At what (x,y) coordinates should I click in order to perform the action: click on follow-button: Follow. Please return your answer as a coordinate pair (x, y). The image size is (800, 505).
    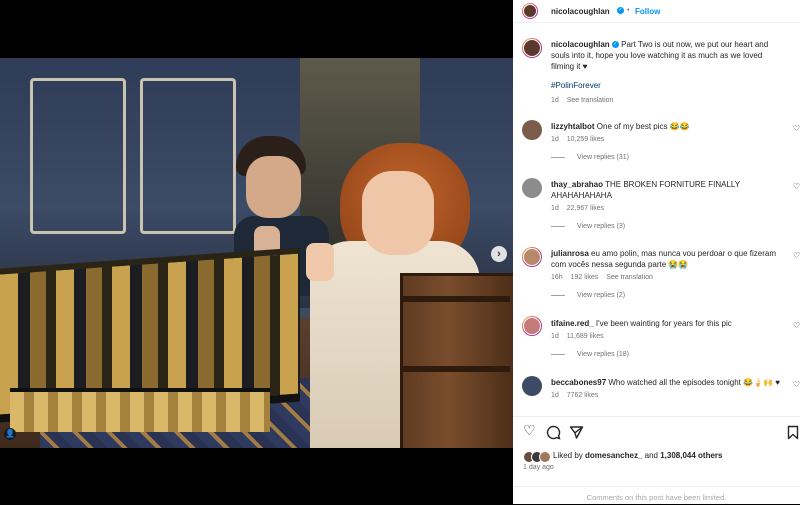
    Looking at the image, I should click on (647, 11).